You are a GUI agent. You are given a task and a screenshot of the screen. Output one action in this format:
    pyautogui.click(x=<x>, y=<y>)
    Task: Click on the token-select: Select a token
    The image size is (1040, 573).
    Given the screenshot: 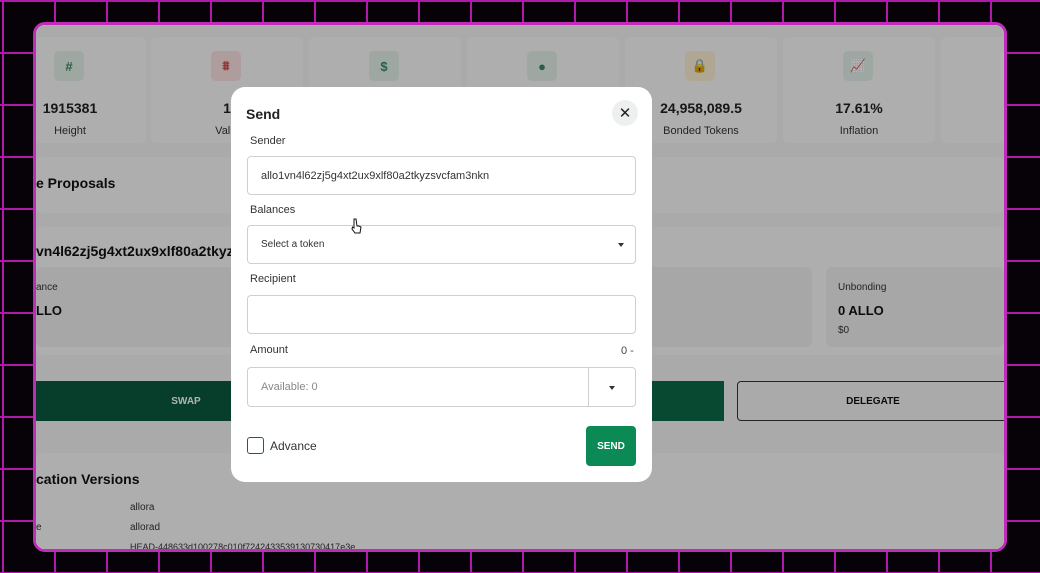 What is the action you would take?
    pyautogui.click(x=441, y=244)
    